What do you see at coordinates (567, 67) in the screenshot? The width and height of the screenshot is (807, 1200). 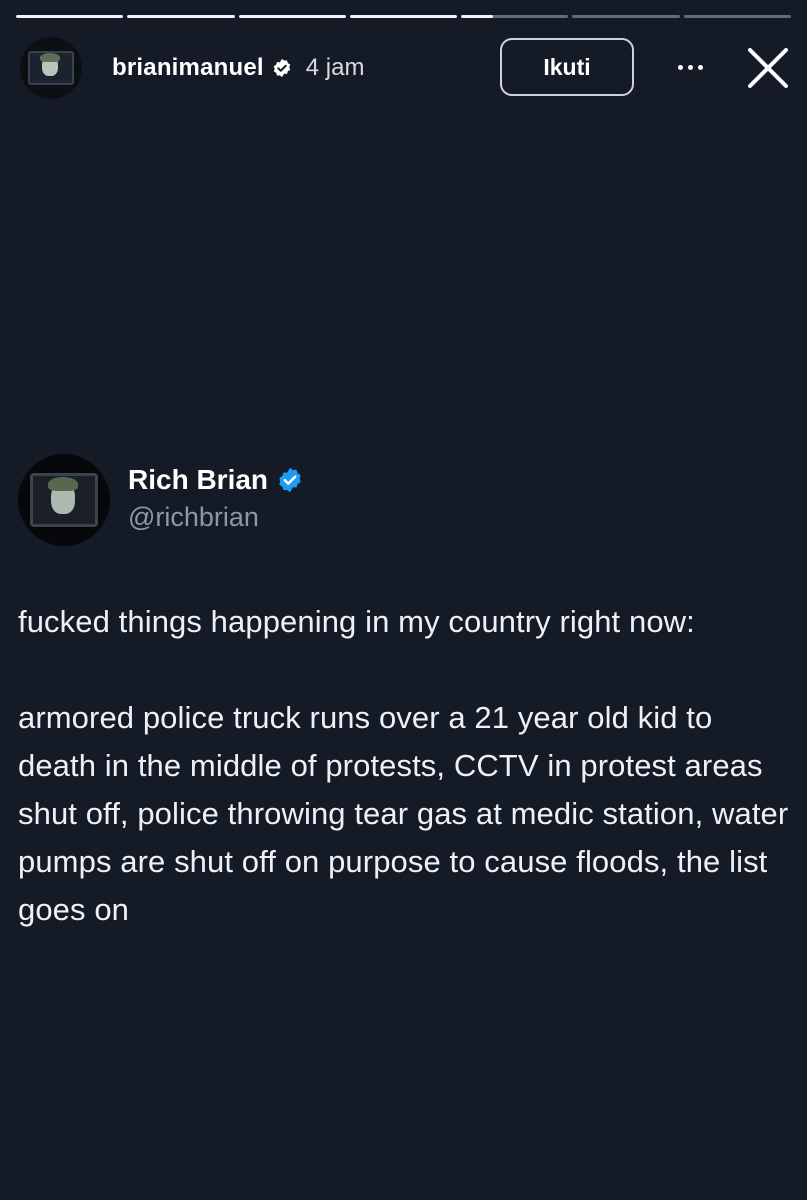 I see `follow-button: Ikuti` at bounding box center [567, 67].